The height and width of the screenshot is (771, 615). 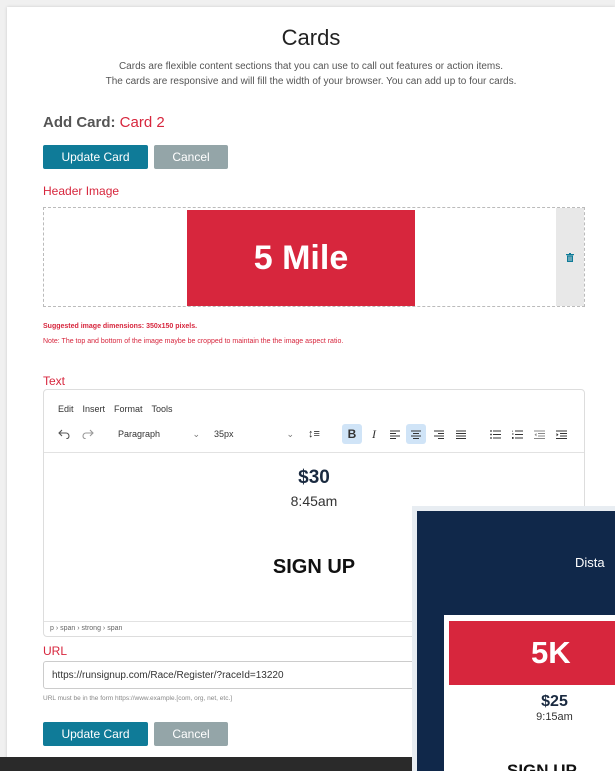 What do you see at coordinates (191, 157) in the screenshot?
I see `cancel-button-top: Cancel` at bounding box center [191, 157].